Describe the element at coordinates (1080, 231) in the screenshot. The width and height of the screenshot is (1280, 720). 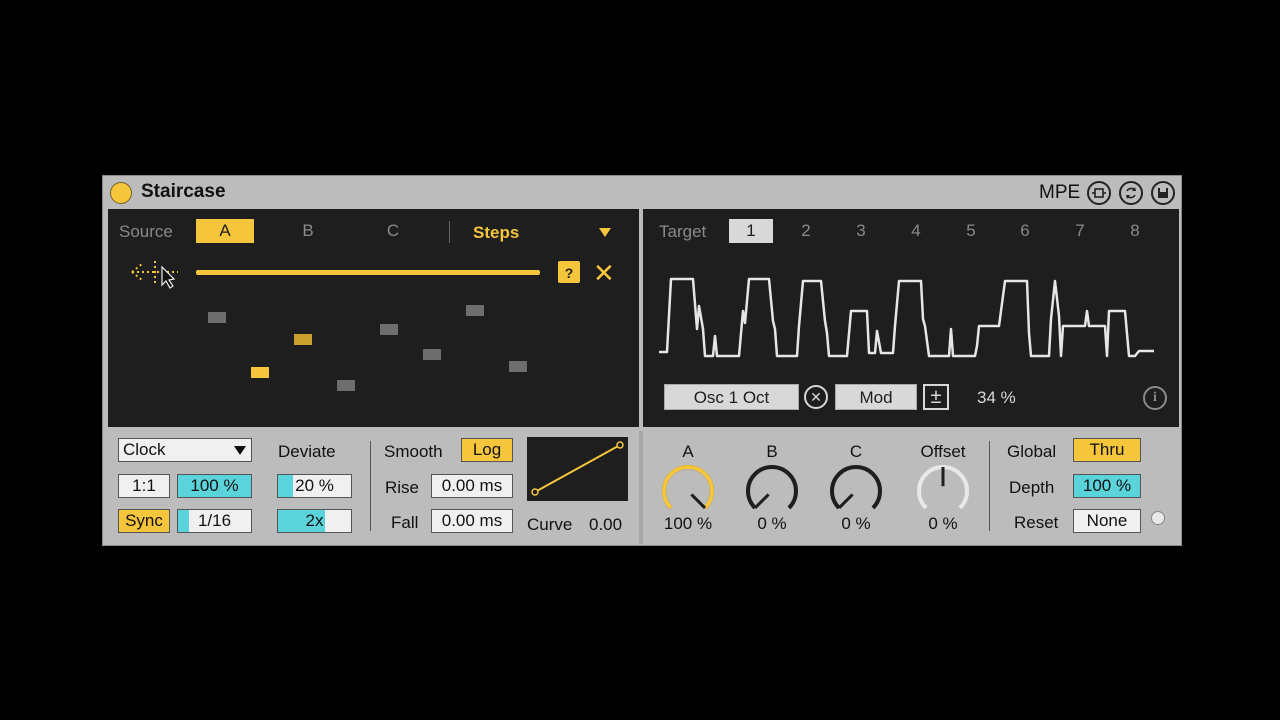
I see `target-tab-7: 7` at that location.